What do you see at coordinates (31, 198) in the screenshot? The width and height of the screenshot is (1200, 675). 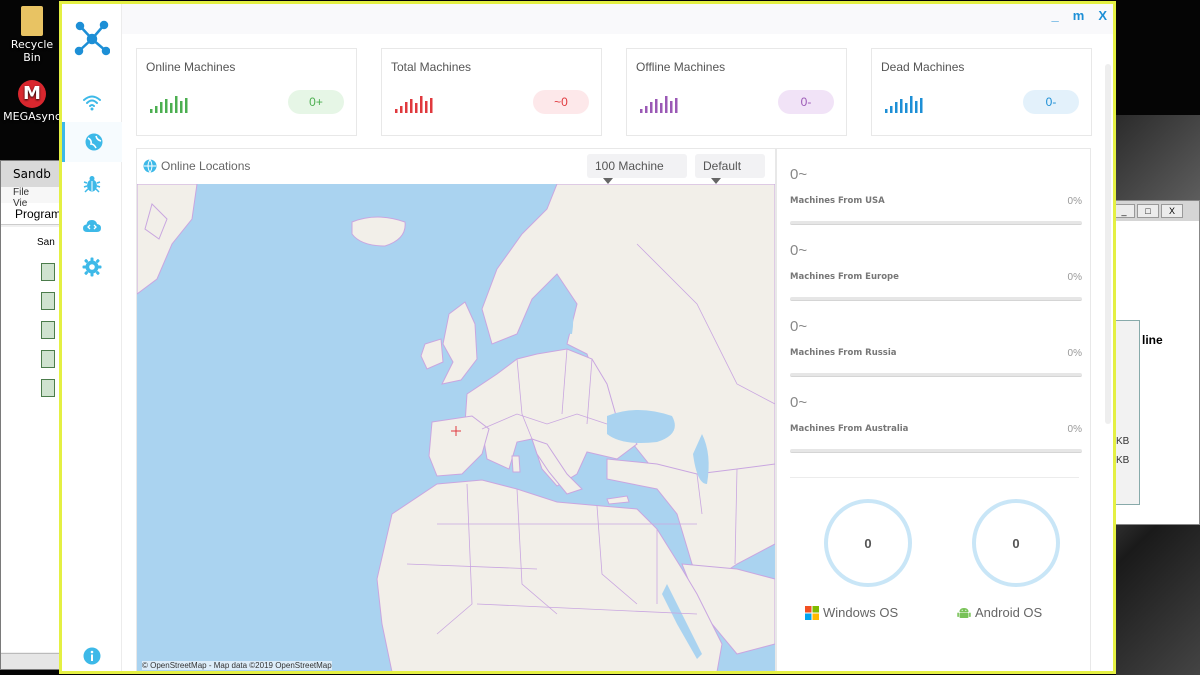 I see `sandboxie-menu: File Vie` at bounding box center [31, 198].